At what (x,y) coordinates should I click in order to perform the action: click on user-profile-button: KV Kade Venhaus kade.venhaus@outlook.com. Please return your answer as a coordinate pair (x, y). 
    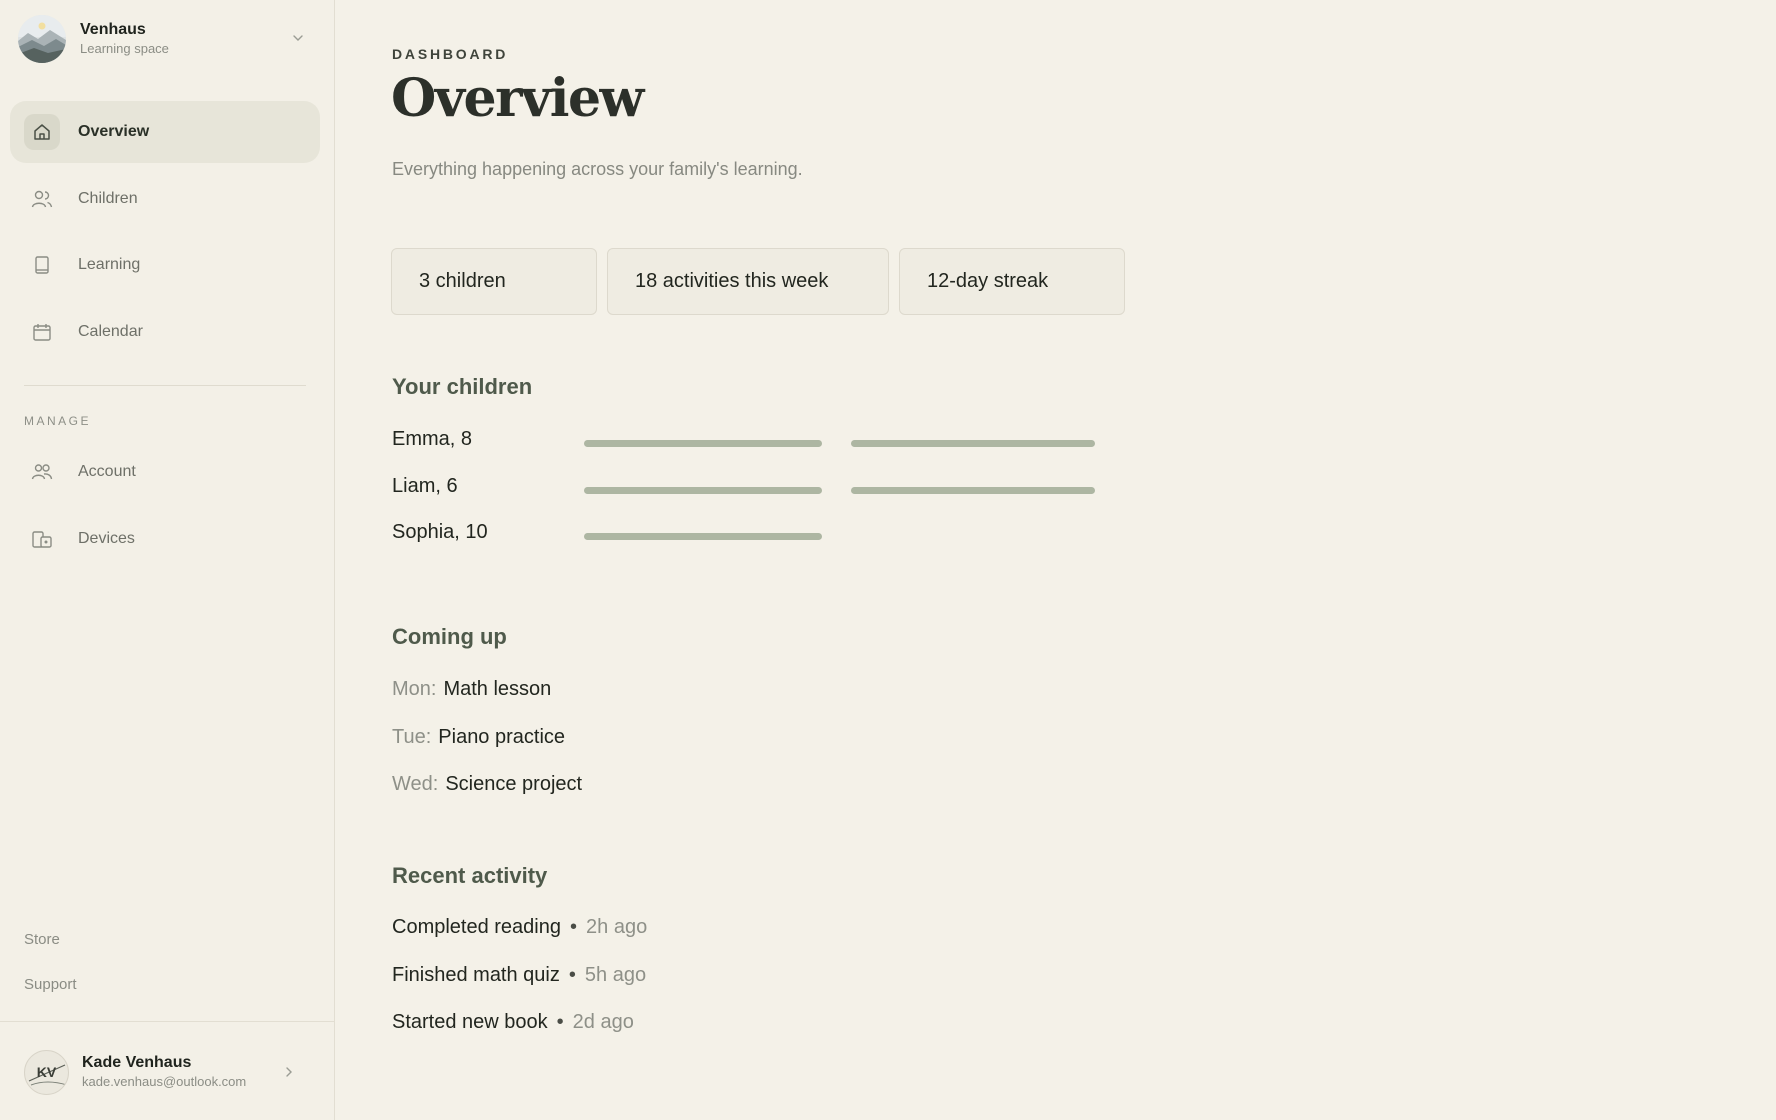
    Looking at the image, I should click on (164, 1072).